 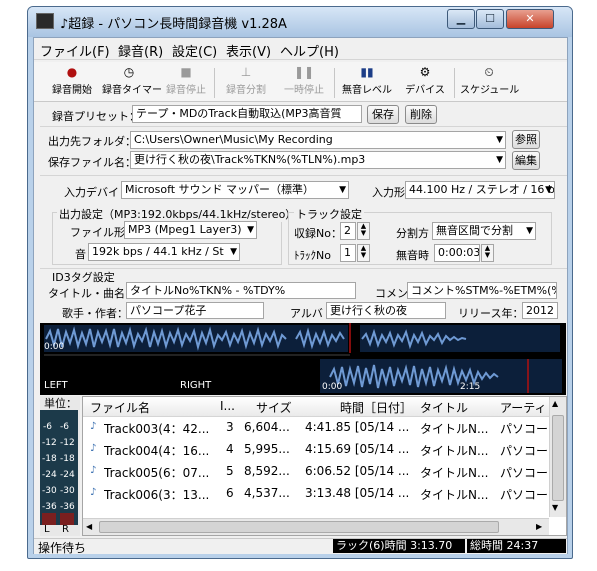 What do you see at coordinates (196, 385) in the screenshot?
I see `right-channel-label: RIGHT` at bounding box center [196, 385].